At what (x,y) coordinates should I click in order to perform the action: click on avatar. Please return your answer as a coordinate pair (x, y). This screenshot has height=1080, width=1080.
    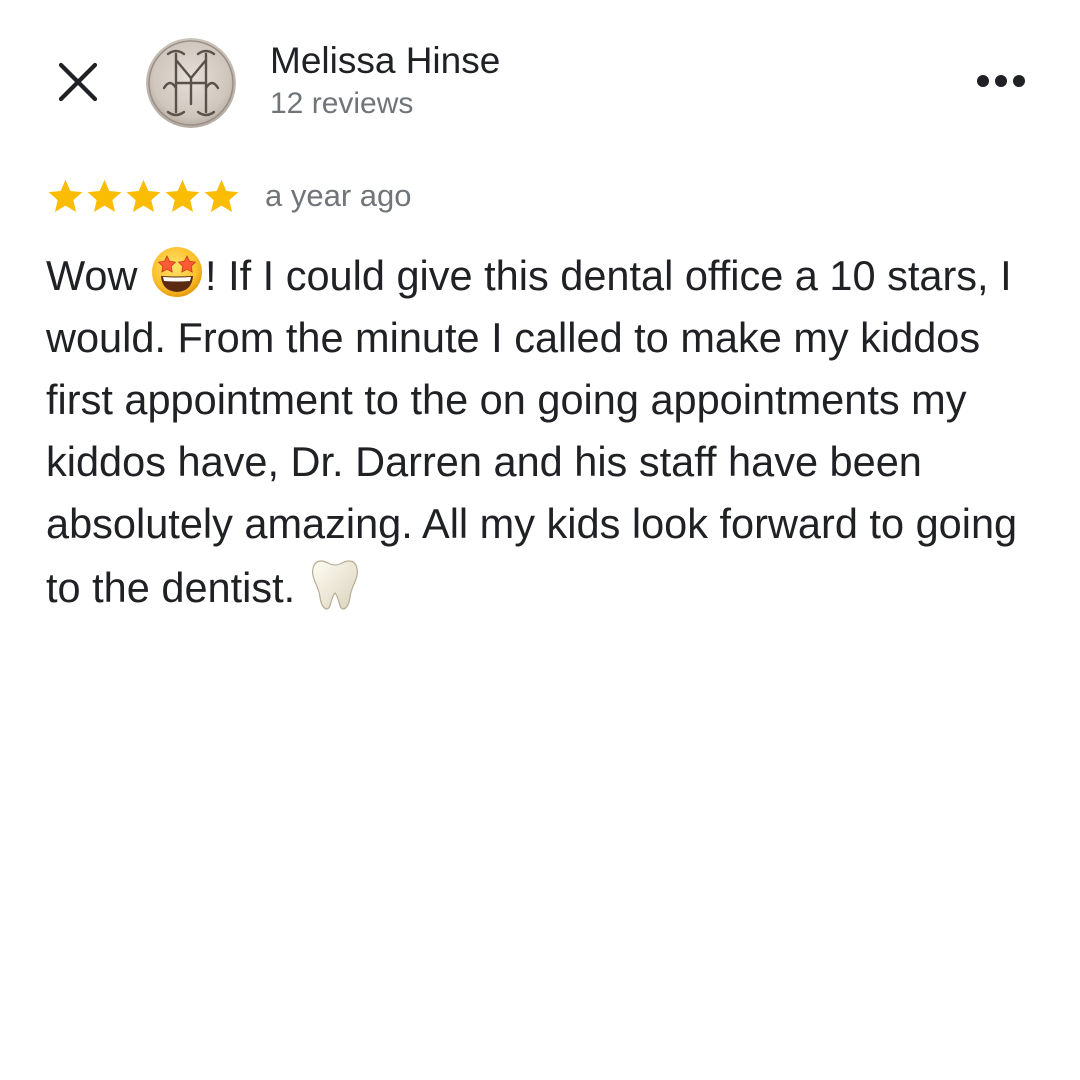
    Looking at the image, I should click on (191, 83).